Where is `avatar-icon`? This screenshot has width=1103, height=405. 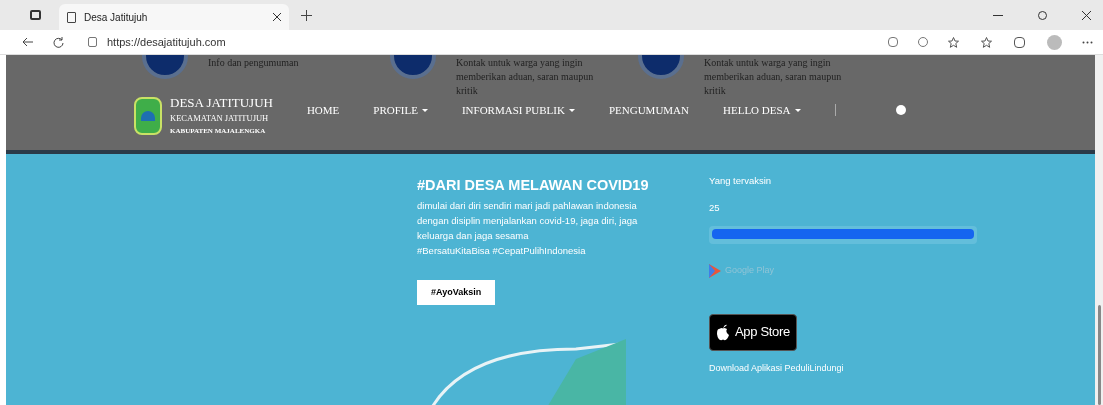
avatar-icon is located at coordinates (900, 110).